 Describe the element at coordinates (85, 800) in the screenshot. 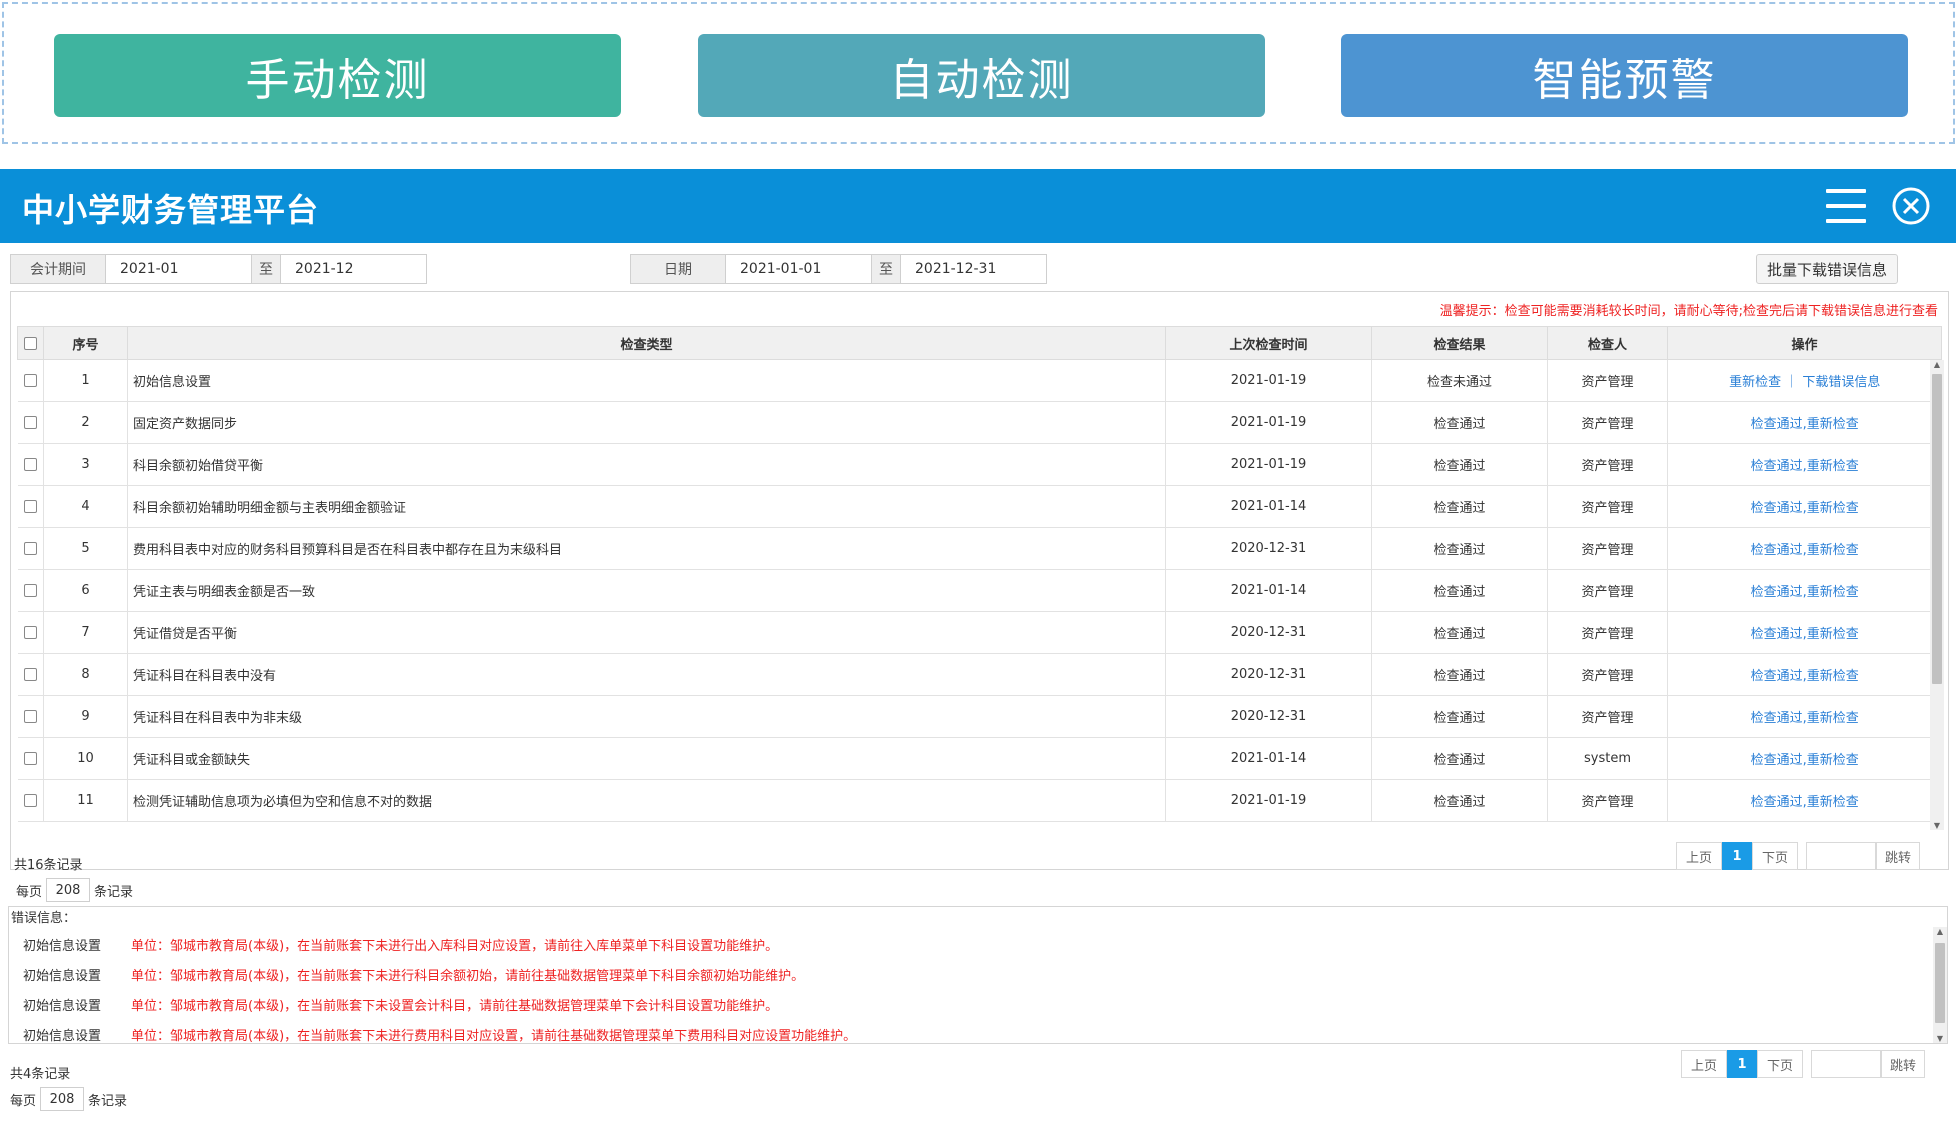

I see `row-no: 11` at that location.